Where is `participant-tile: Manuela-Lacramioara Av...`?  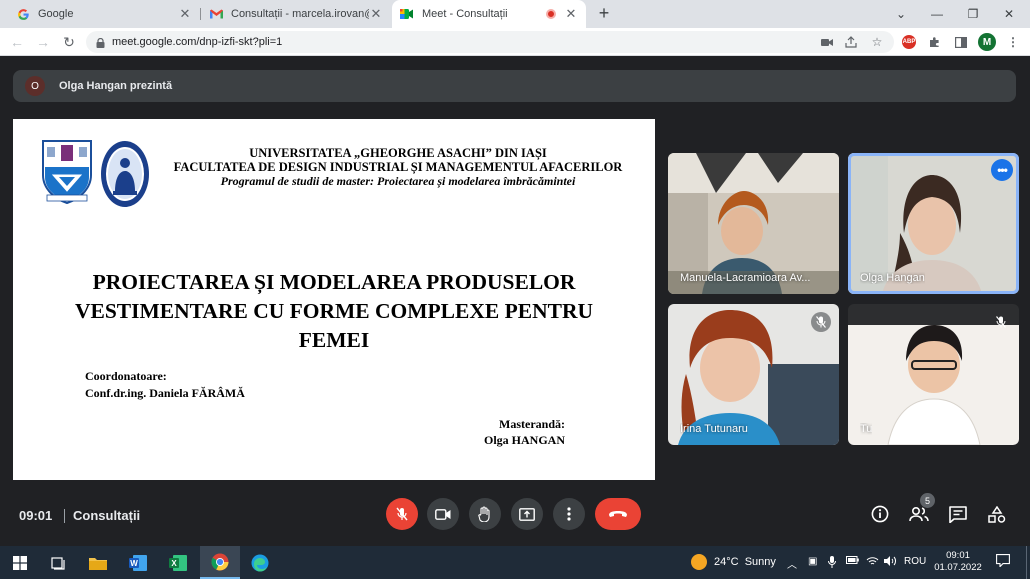
participant-tile: Manuela-Lacramioara Av... is located at coordinates (753, 223).